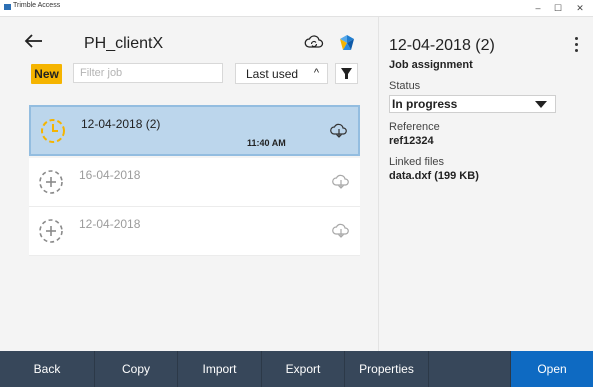  What do you see at coordinates (472, 104) in the screenshot?
I see `status-dropdown: In progress` at bounding box center [472, 104].